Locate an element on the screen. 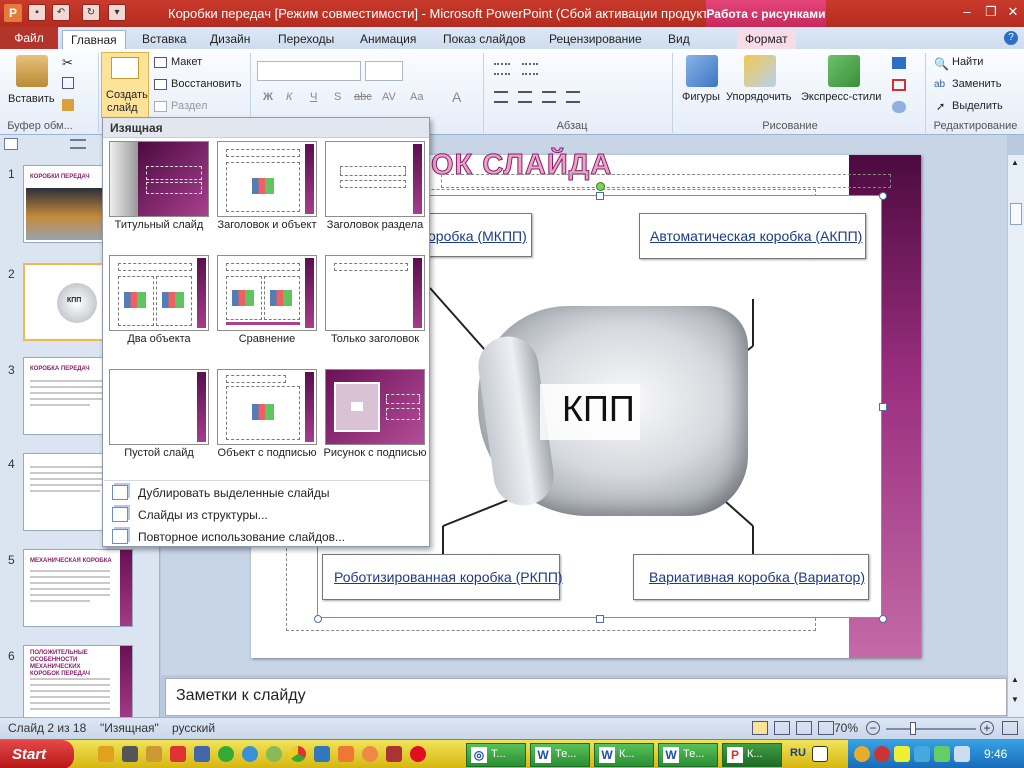 This screenshot has width=1024, height=768. help-tray-icon is located at coordinates (820, 754).